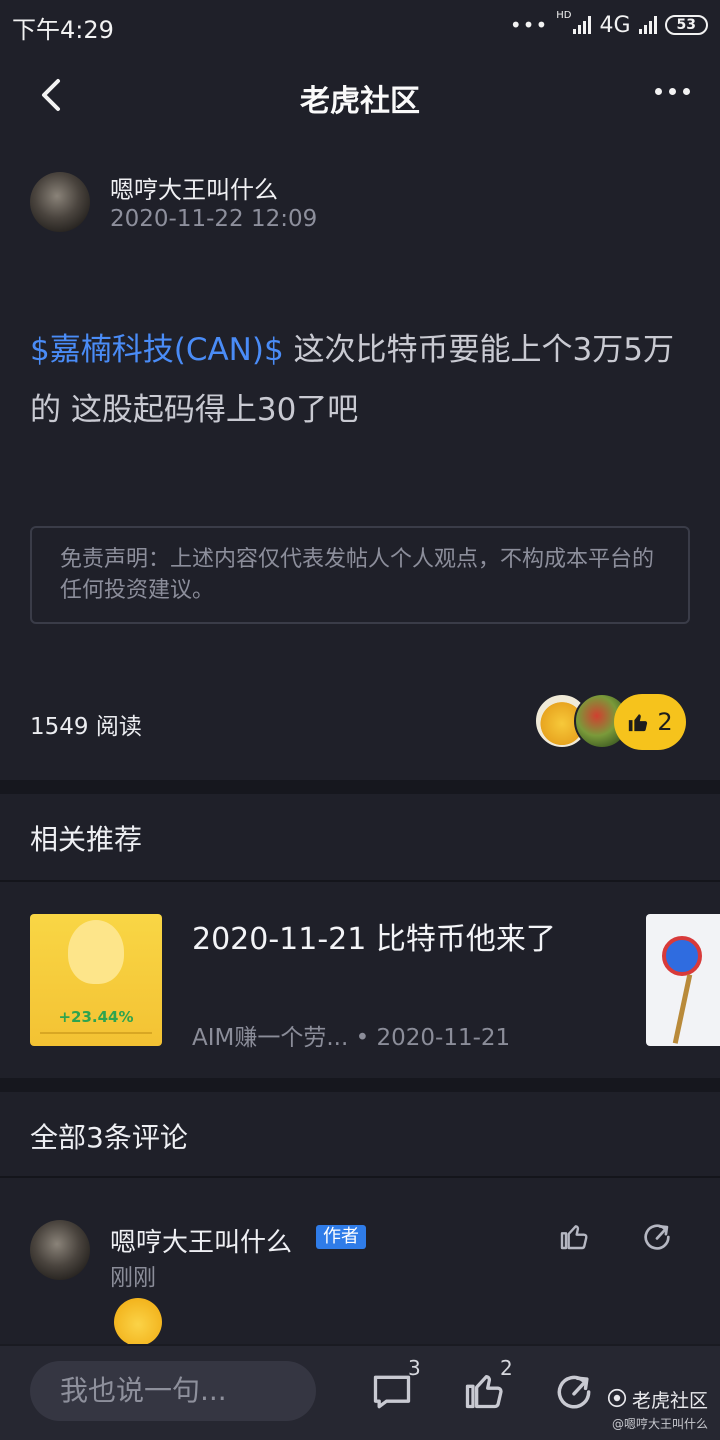 The width and height of the screenshot is (720, 1440). What do you see at coordinates (157, 350) in the screenshot?
I see `stock-link: $嘉楠科技(CAN)$` at bounding box center [157, 350].